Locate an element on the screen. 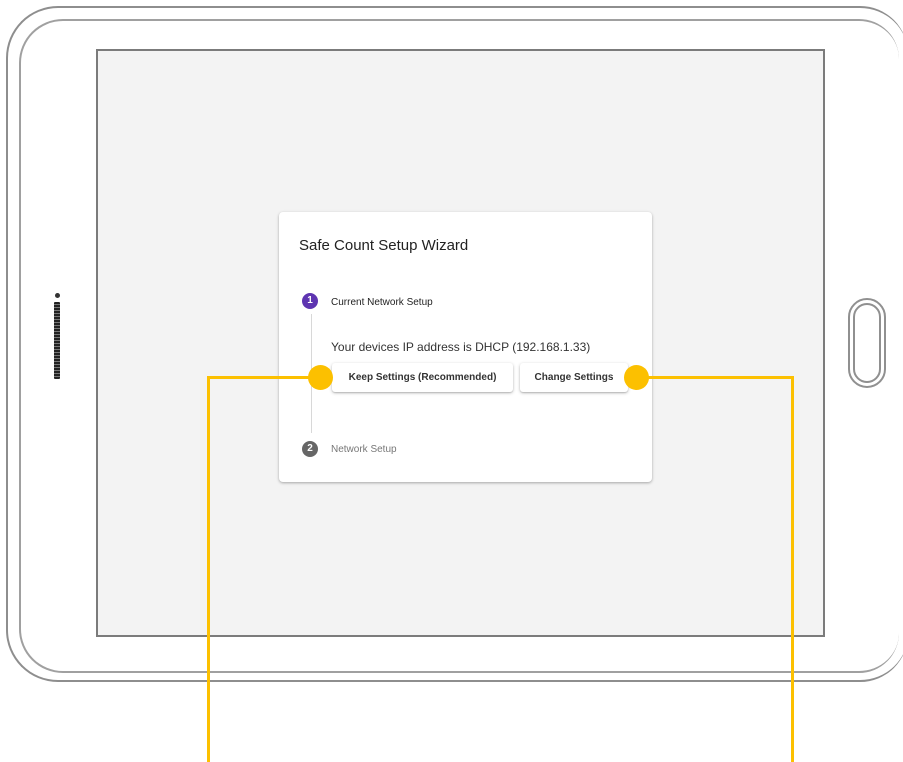 This screenshot has height=762, width=903. callout-dot-change-settings is located at coordinates (636, 377).